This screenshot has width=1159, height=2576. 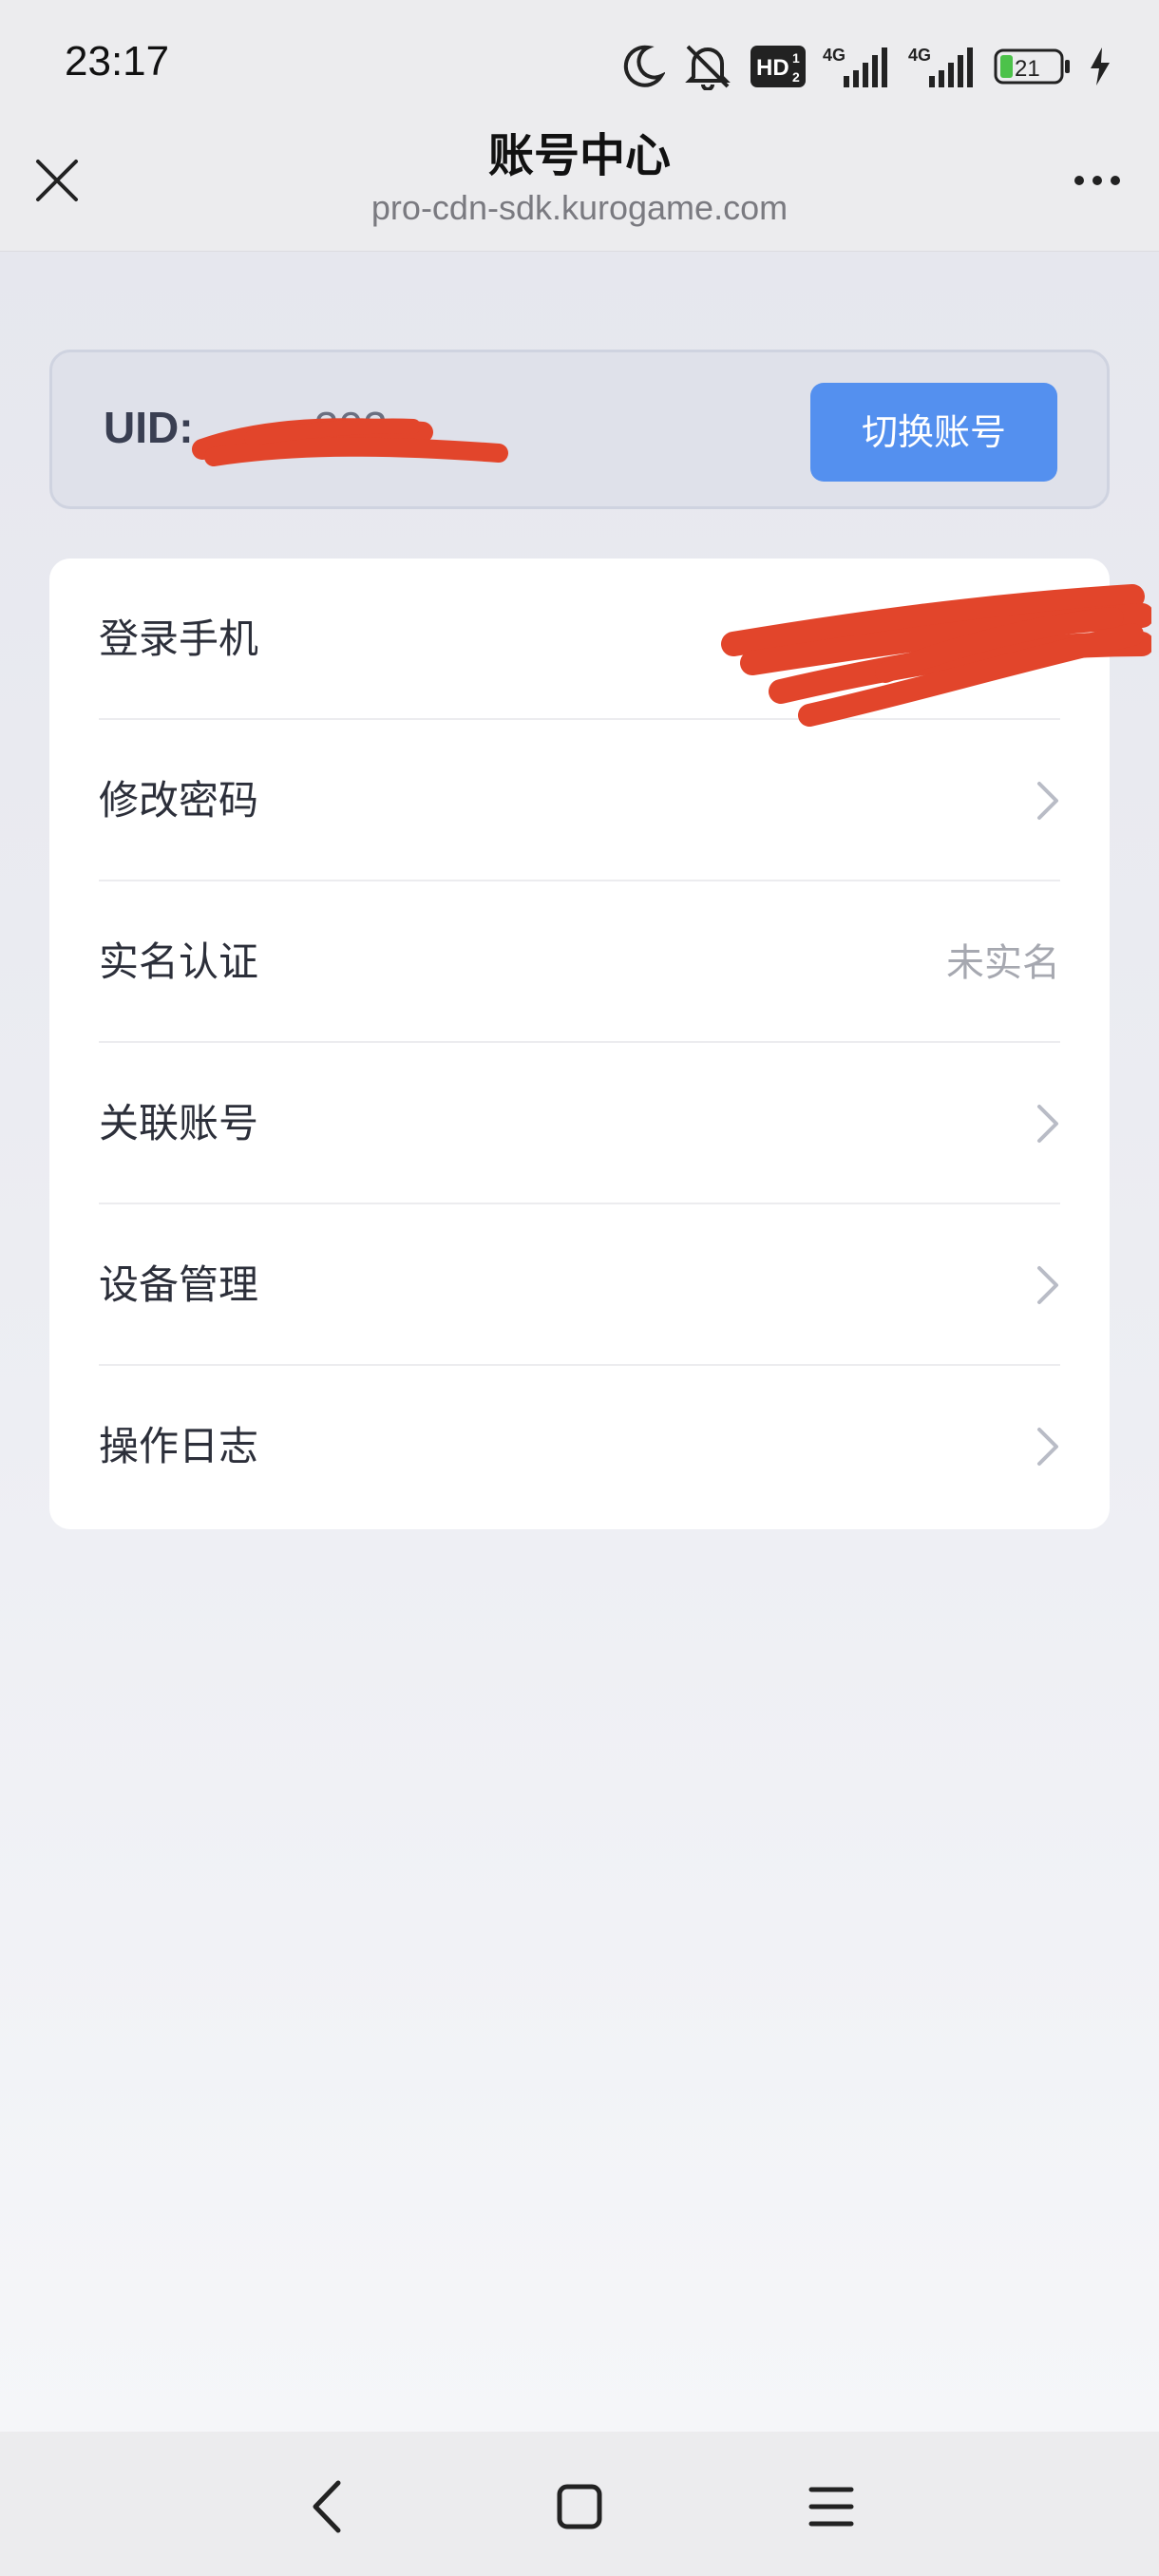 What do you see at coordinates (579, 800) in the screenshot?
I see `menu-item-change-password: 修改密码` at bounding box center [579, 800].